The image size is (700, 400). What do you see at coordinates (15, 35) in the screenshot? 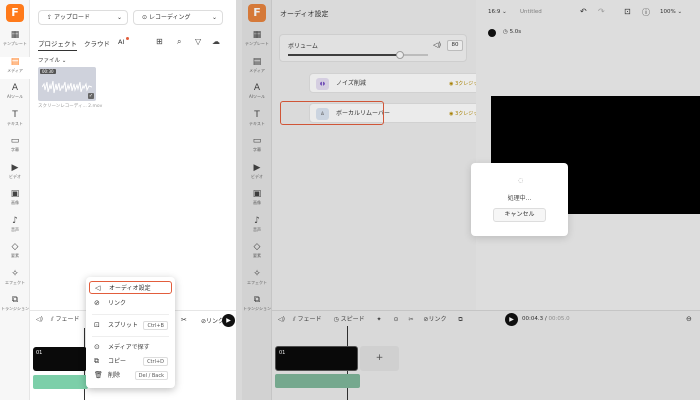
I see `sidebar-icon: ▦` at bounding box center [15, 35].